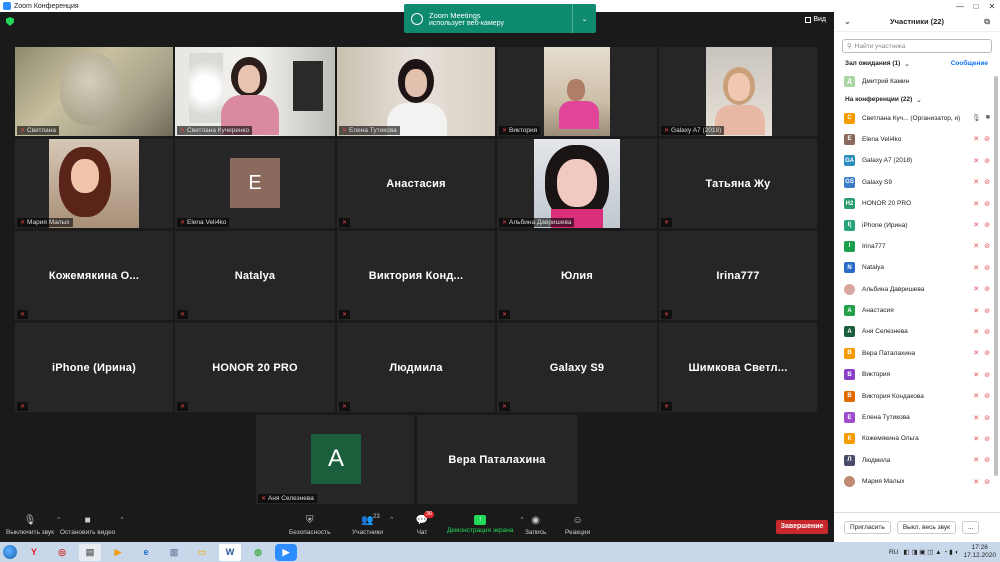 The image size is (1000, 562). What do you see at coordinates (91, 525) in the screenshot?
I see `stop-video-button: ■ Остановить видео ^` at bounding box center [91, 525].